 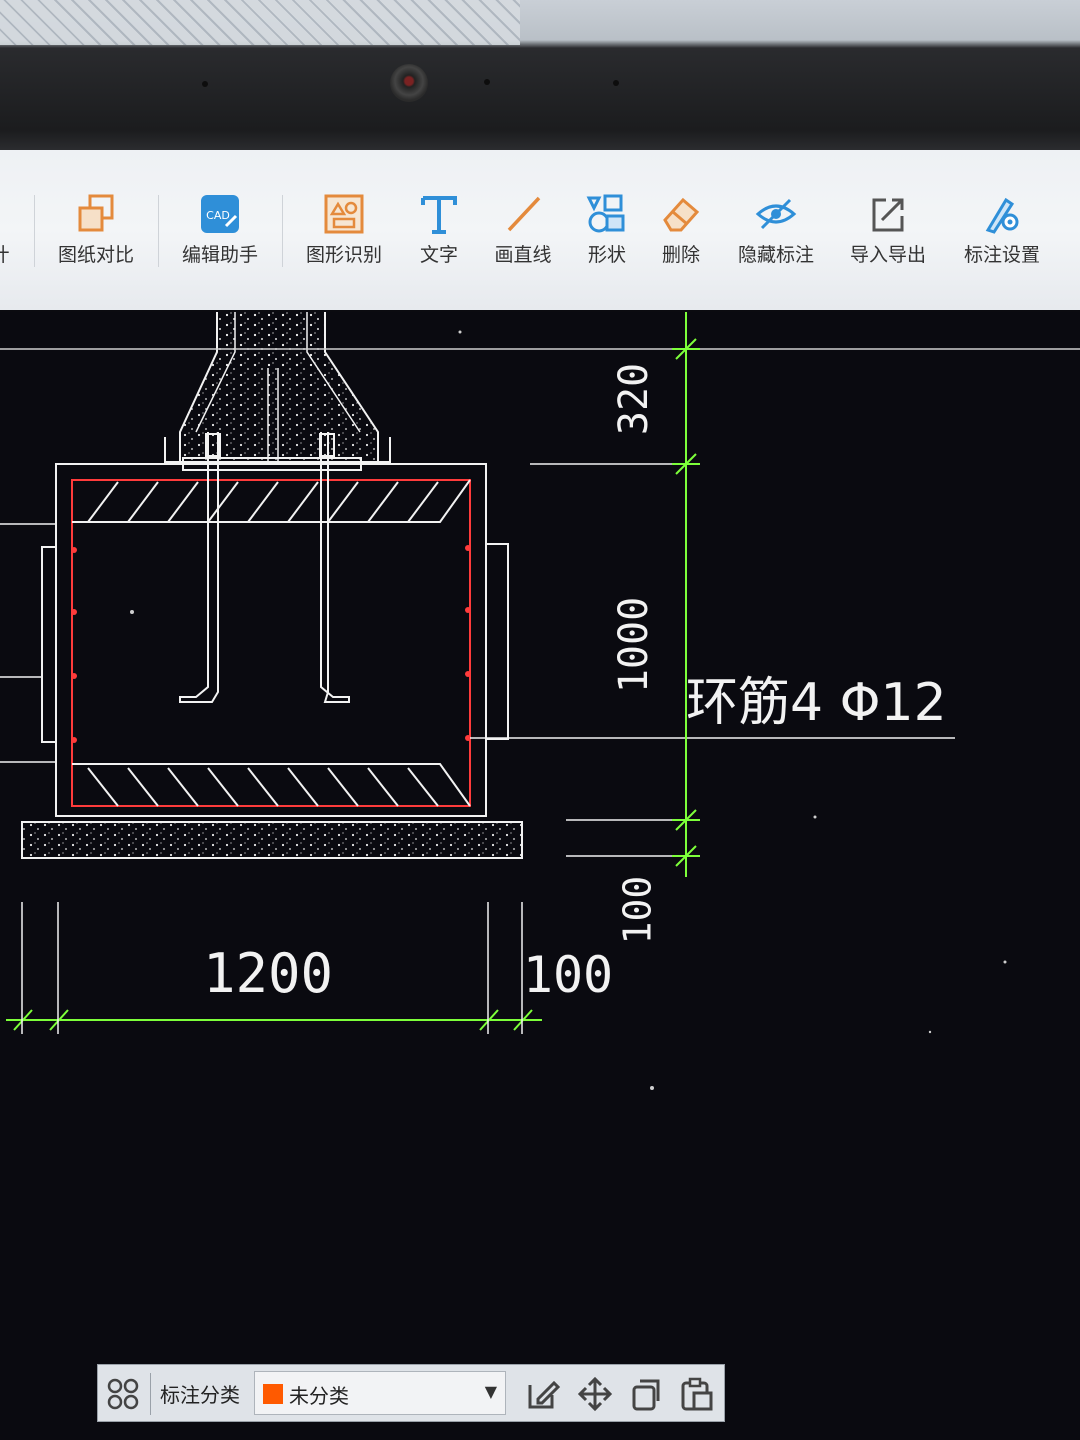 I want to click on grid-apps-icon, so click(x=123, y=1394).